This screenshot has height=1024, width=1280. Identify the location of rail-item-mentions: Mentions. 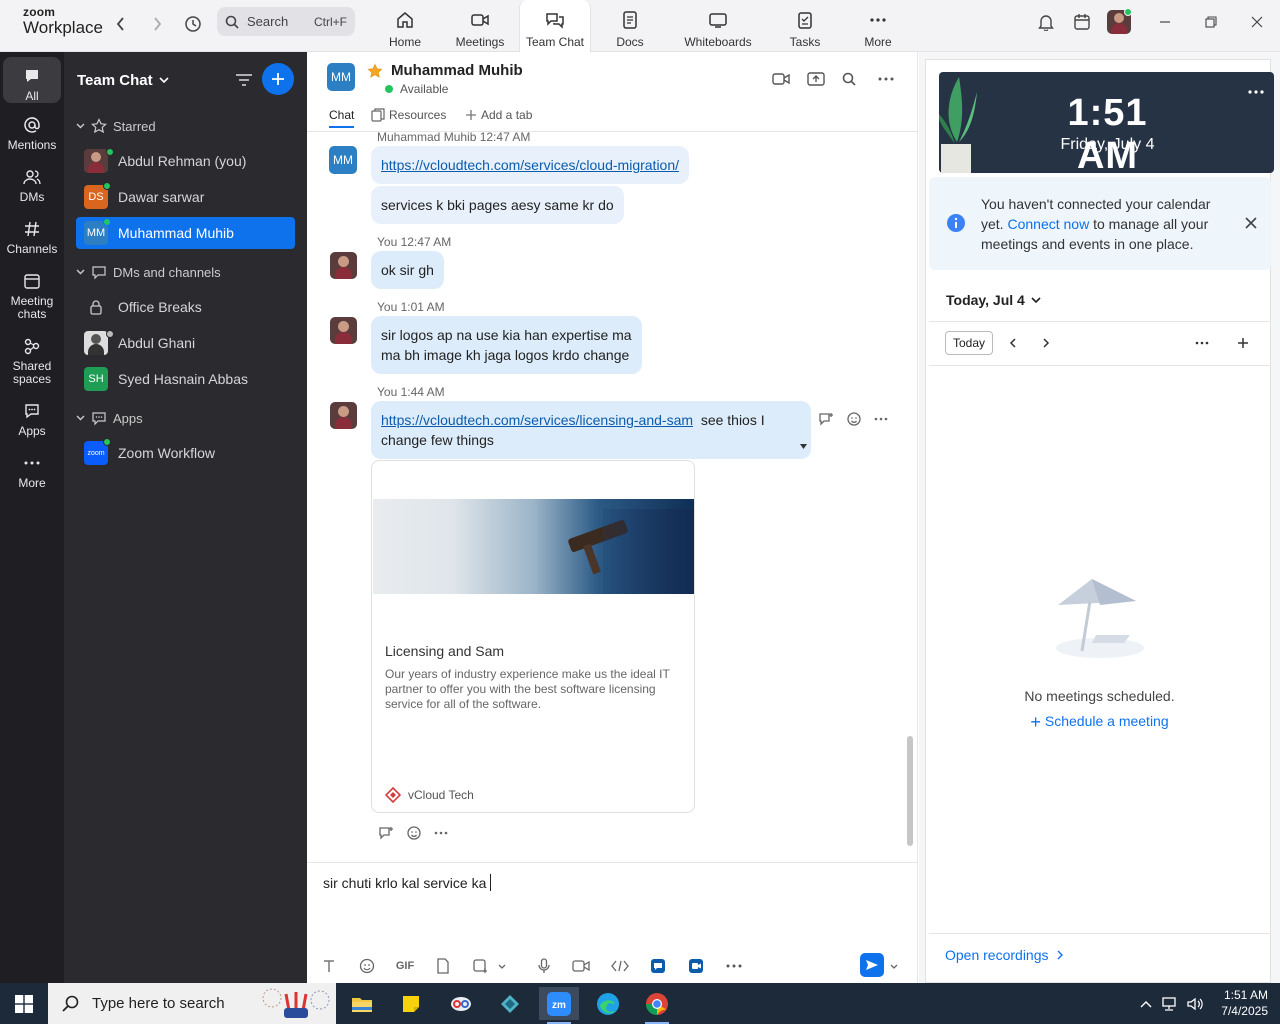
(32, 133).